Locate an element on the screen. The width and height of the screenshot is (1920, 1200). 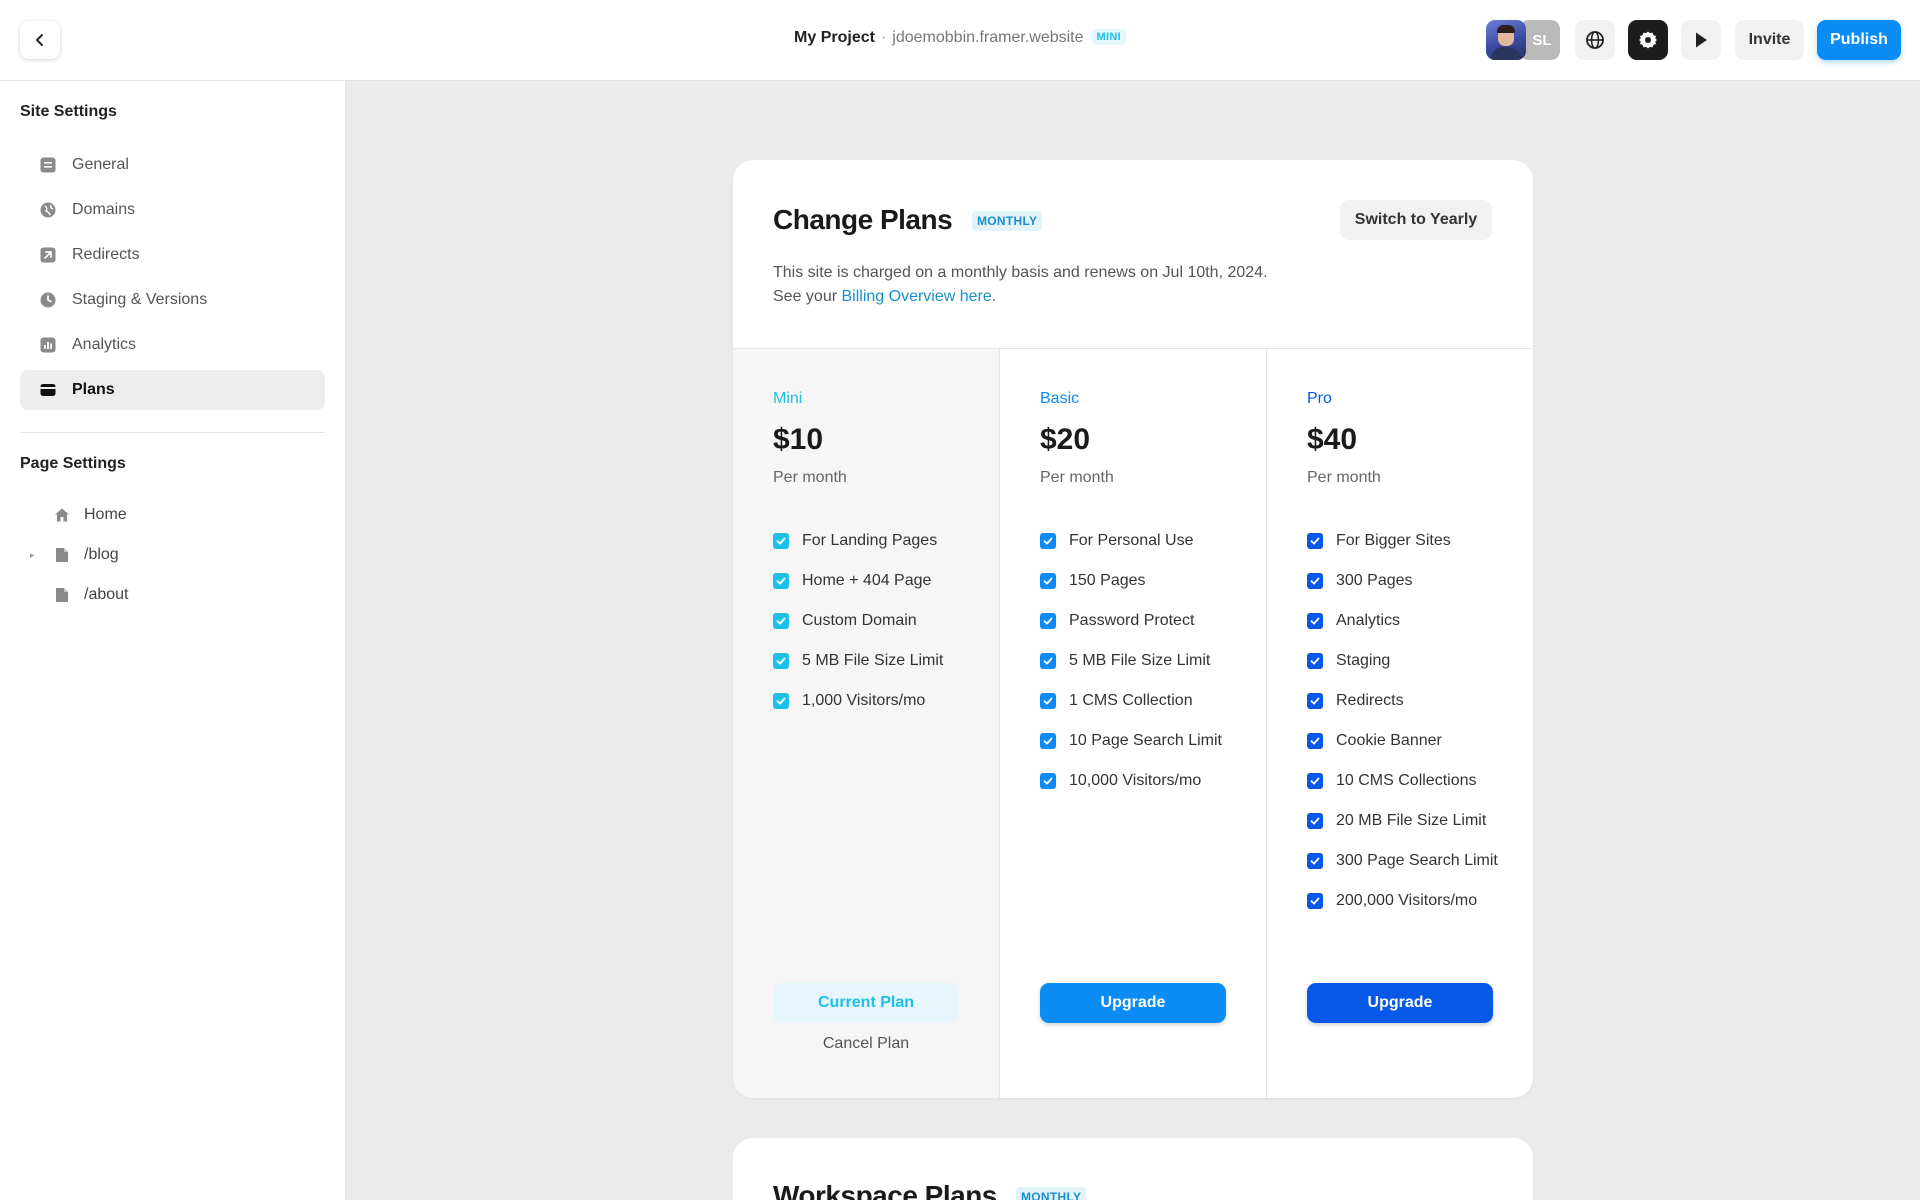
upgrade-basic-button: Upgrade is located at coordinates (1133, 1003).